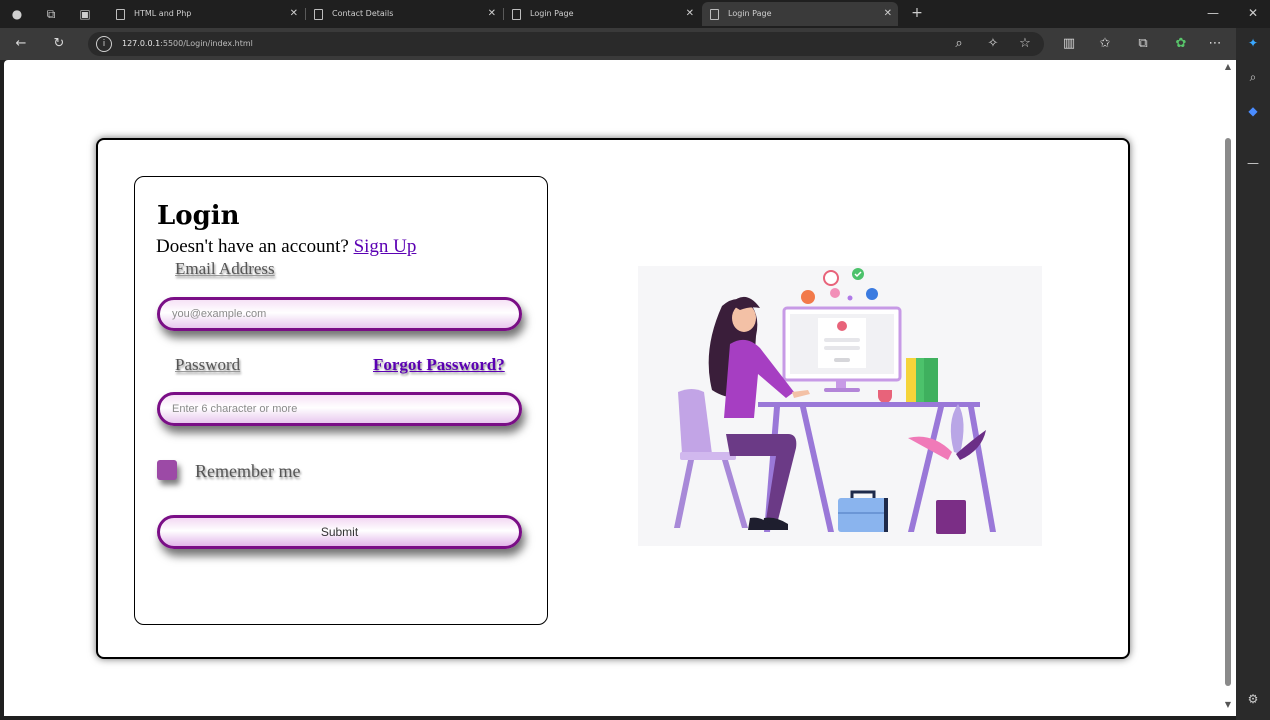  Describe the element at coordinates (339, 409) in the screenshot. I see `password-field` at that location.